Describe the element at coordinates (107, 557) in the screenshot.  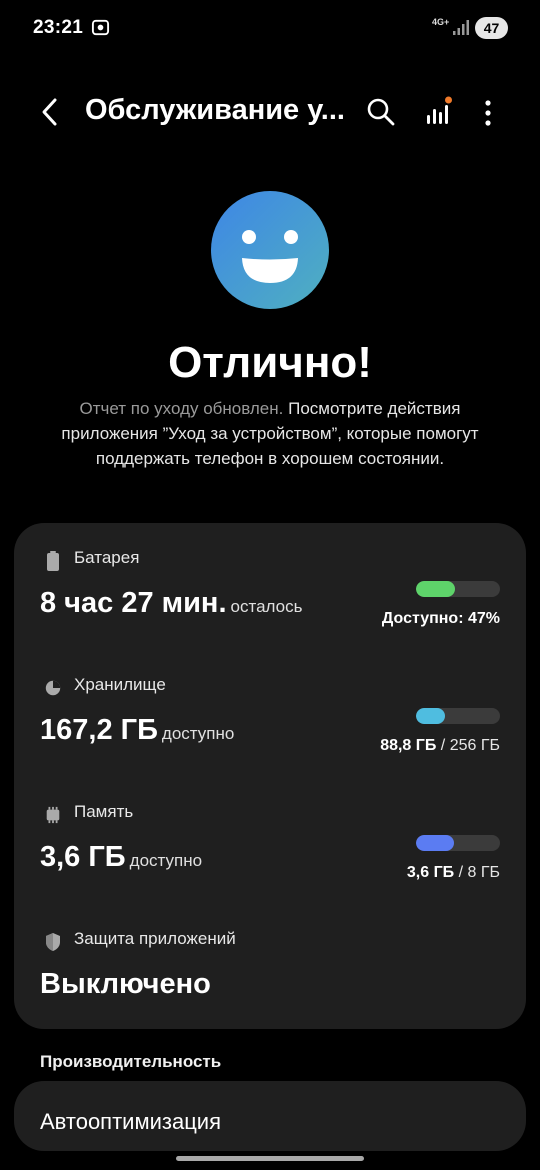
I see `battery-label: Батарея` at that location.